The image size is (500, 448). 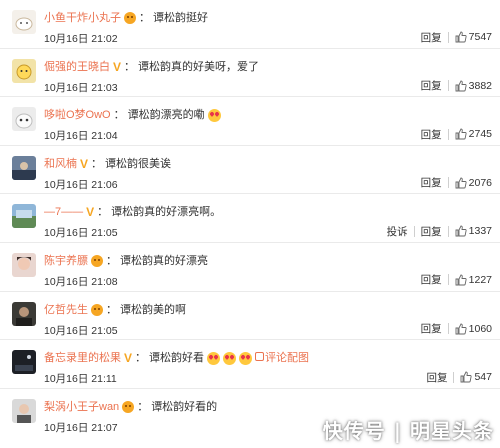 What do you see at coordinates (480, 231) in the screenshot?
I see `like-count: 1337` at bounding box center [480, 231].